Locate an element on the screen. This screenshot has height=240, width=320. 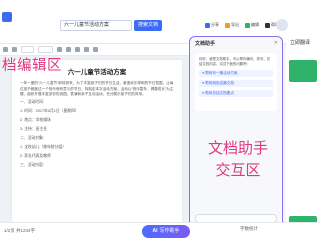
ai-button-label: 写作助手 is located at coordinates (169, 231).